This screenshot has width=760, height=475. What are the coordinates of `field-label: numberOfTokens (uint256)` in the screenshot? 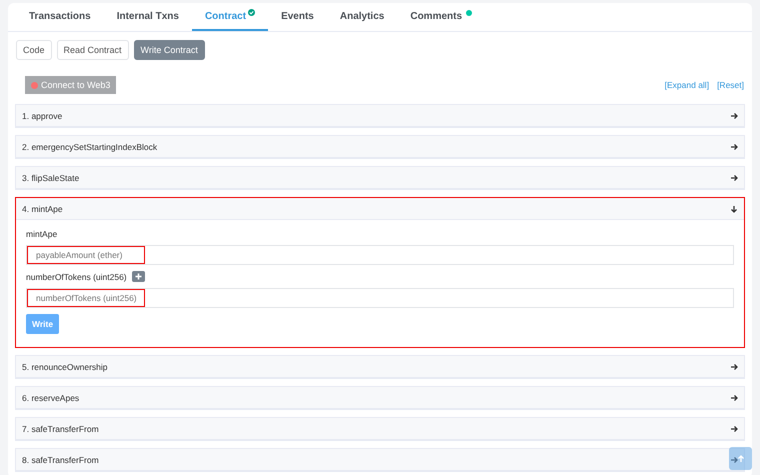 It's located at (76, 277).